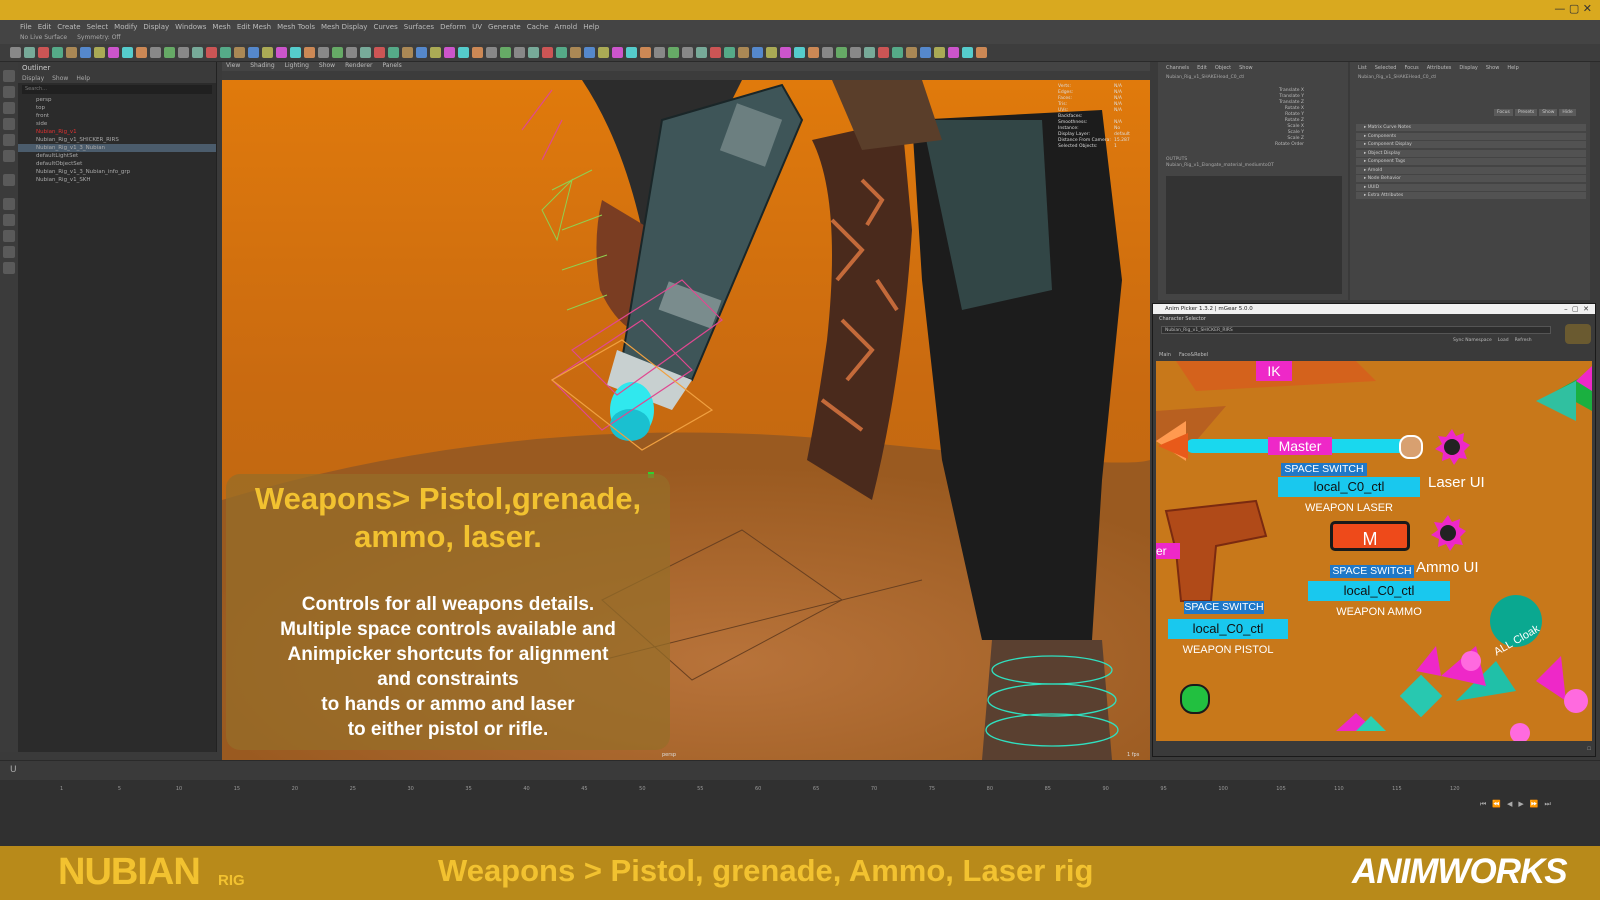  Describe the element at coordinates (566, 27) in the screenshot. I see `menu-item-17: Arnold` at that location.